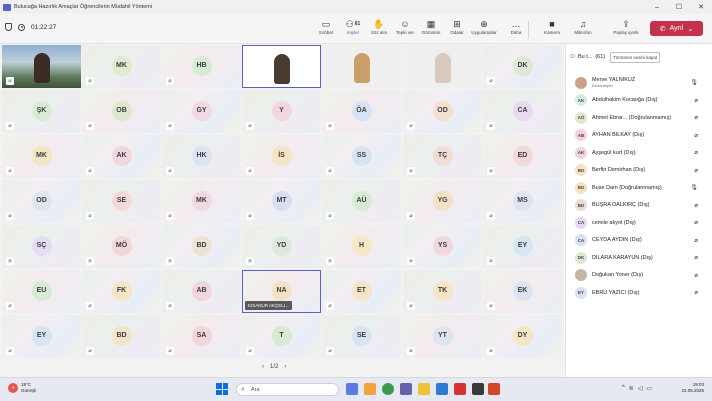 The image size is (712, 401). Describe the element at coordinates (552, 30) in the screenshot. I see `toolbar-button-camera: ■ Kamera` at that location.